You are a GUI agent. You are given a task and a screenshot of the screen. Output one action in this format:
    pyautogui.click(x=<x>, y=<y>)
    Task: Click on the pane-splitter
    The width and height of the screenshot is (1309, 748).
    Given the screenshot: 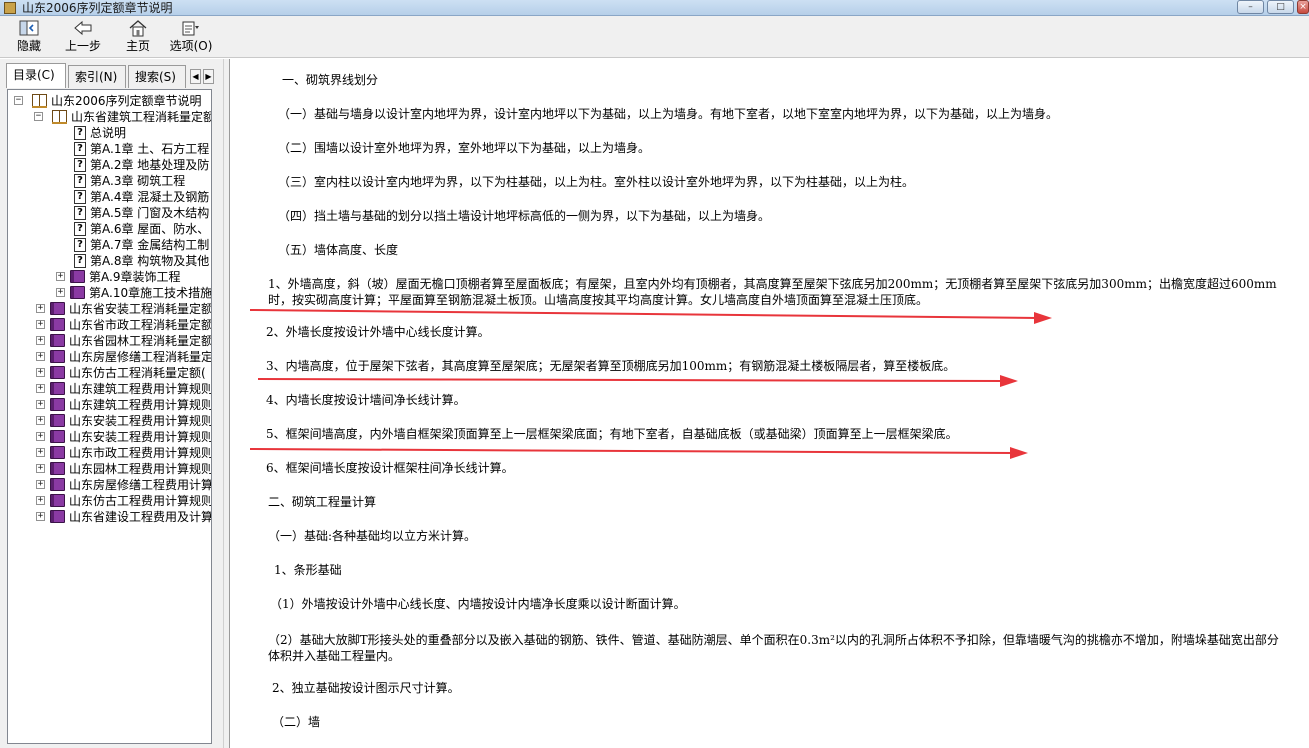 What is the action you would take?
    pyautogui.click(x=226, y=403)
    